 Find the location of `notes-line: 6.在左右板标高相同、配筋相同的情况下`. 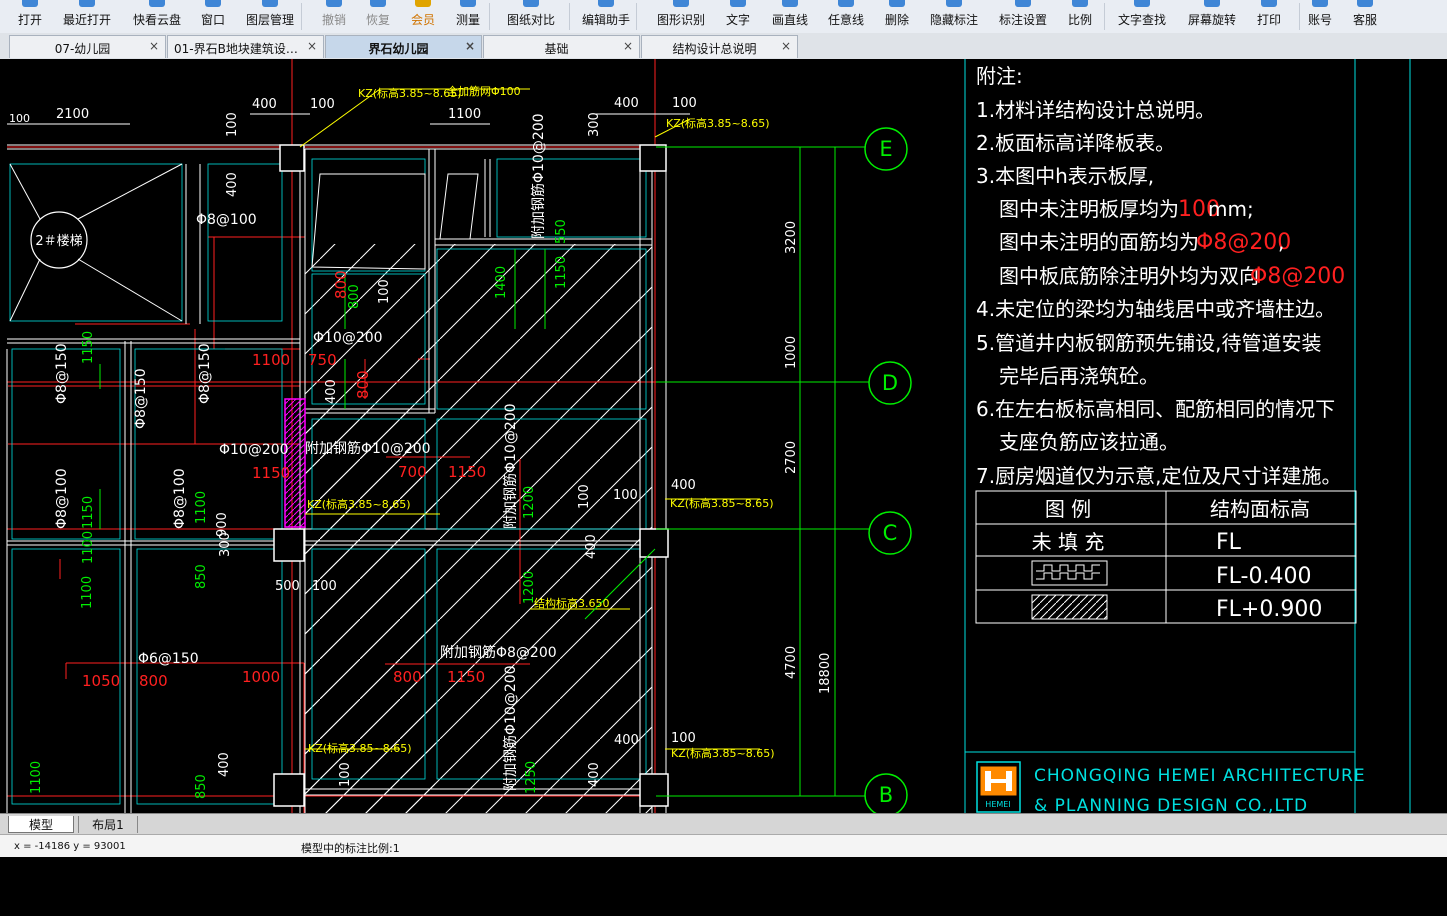

notes-line: 6.在左右板标高相同、配筋相同的情况下 is located at coordinates (1155, 409).